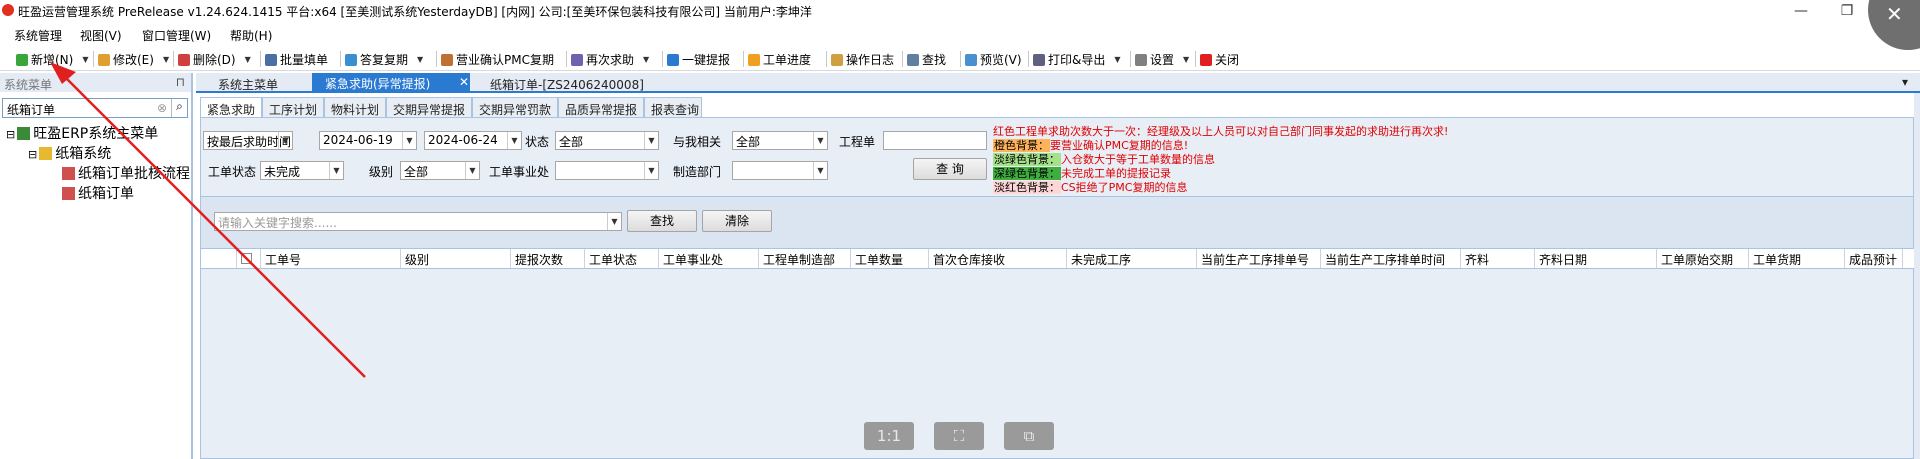 This screenshot has width=1920, height=459. Describe the element at coordinates (1797, 258) in the screenshot. I see `grid-column-header: 工单货期` at that location.